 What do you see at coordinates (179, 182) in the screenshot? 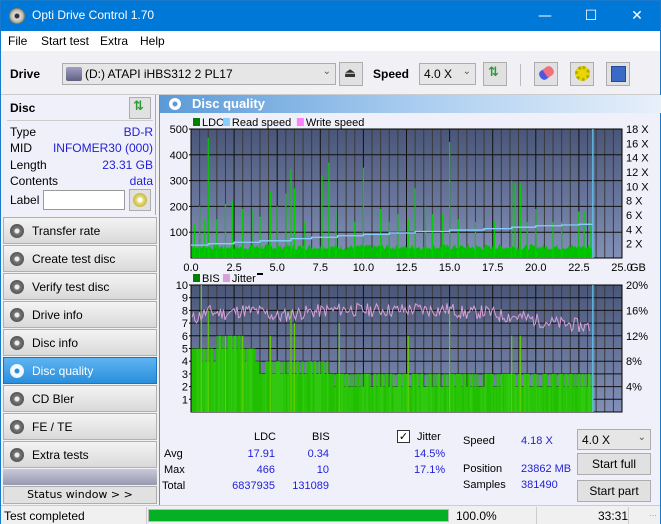
I see `y-tick-label: 300` at bounding box center [179, 182].